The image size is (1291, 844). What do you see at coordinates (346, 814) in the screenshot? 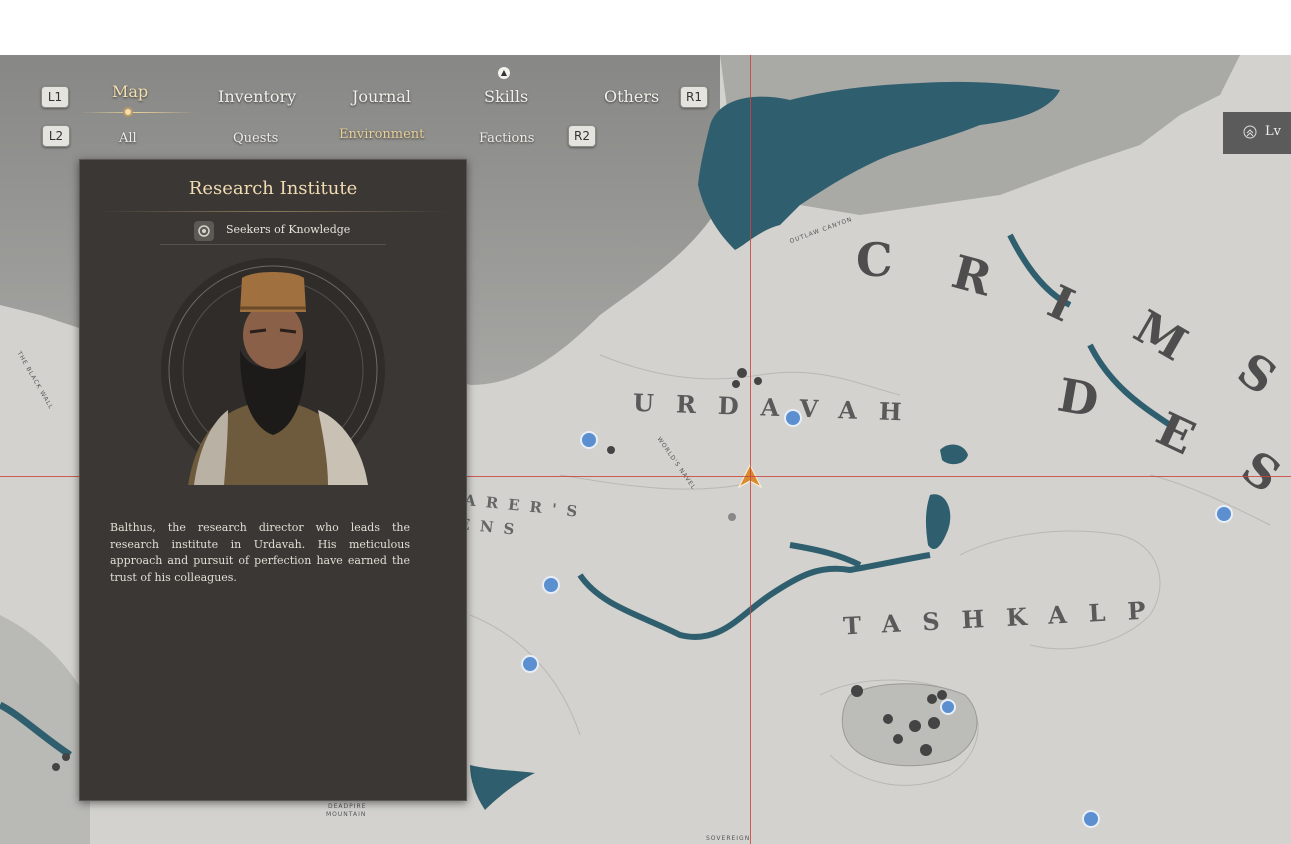
I see `location-label: MOUNTAIN` at bounding box center [346, 814].